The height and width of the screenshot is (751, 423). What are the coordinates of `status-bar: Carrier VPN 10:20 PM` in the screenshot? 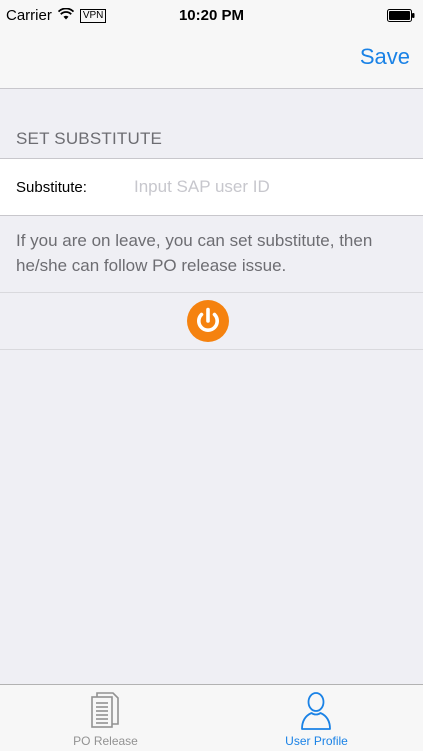 It's located at (211, 16).